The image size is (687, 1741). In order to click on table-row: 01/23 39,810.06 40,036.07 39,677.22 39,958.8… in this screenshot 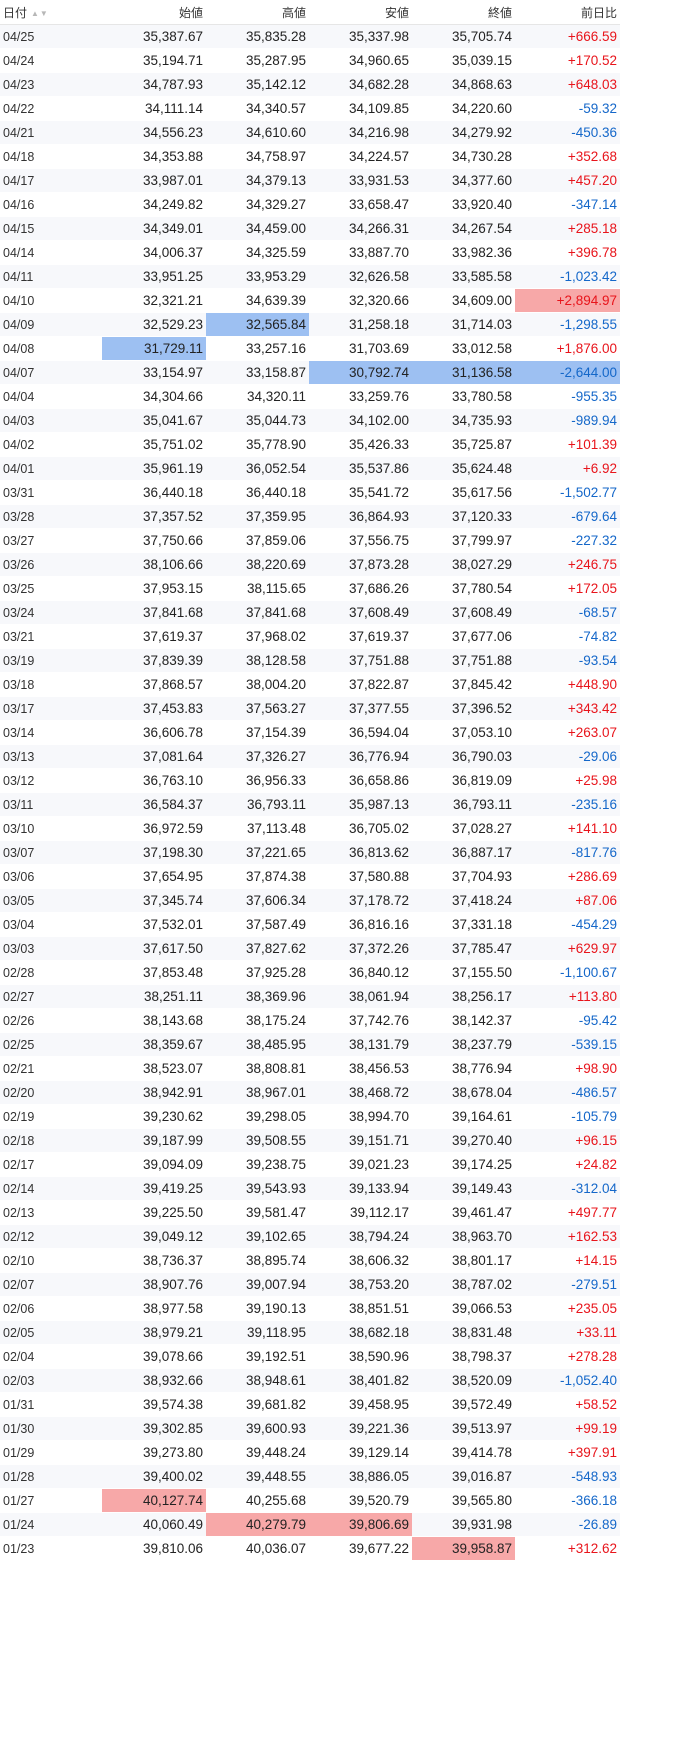, I will do `click(310, 1548)`.